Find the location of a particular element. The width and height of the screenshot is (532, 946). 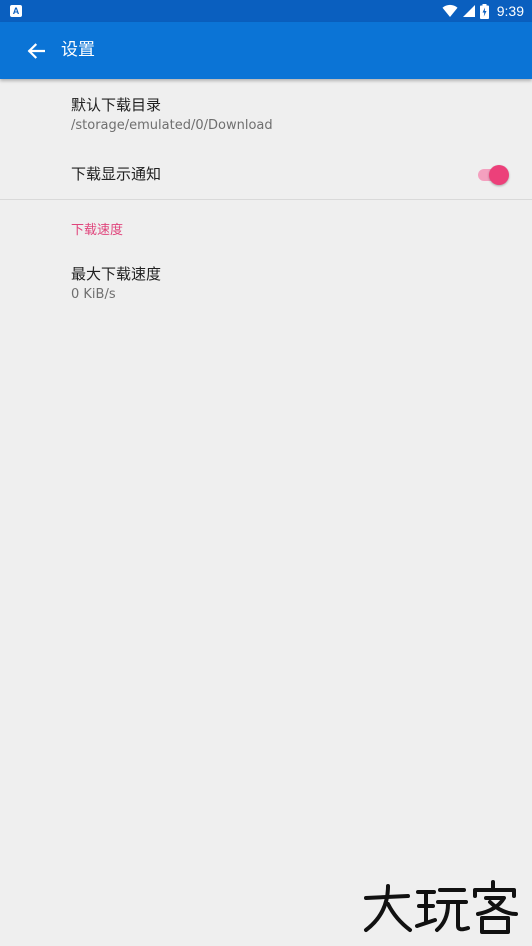

watermark-logo is located at coordinates (441, 907).